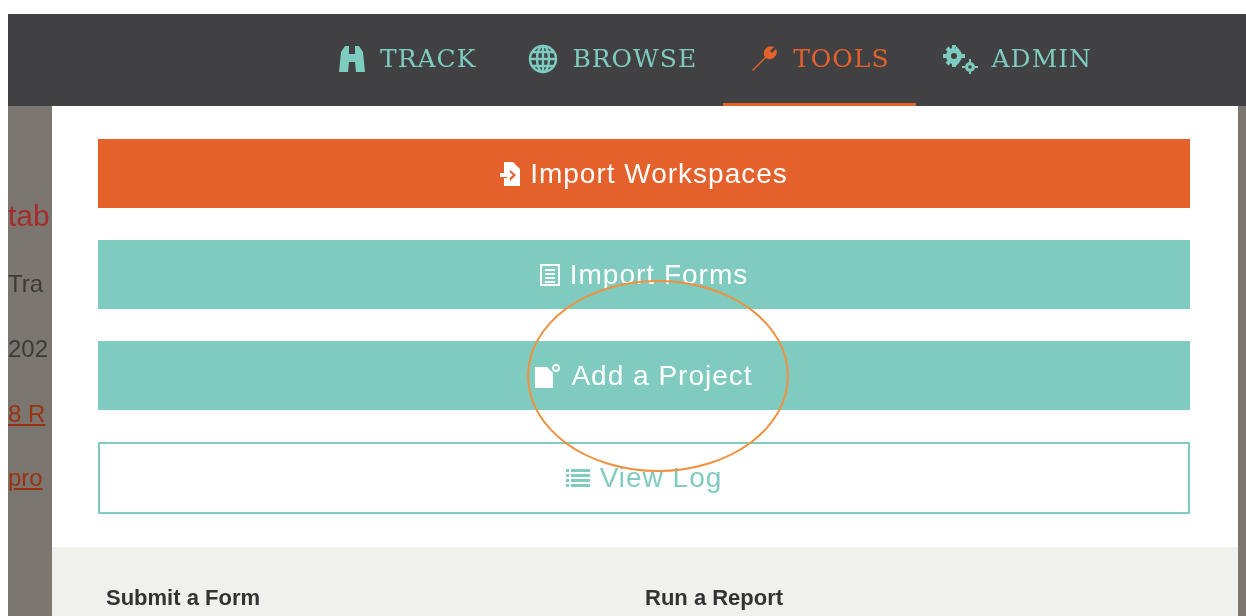  What do you see at coordinates (1016, 60) in the screenshot?
I see `nav-tab: ADMIN` at bounding box center [1016, 60].